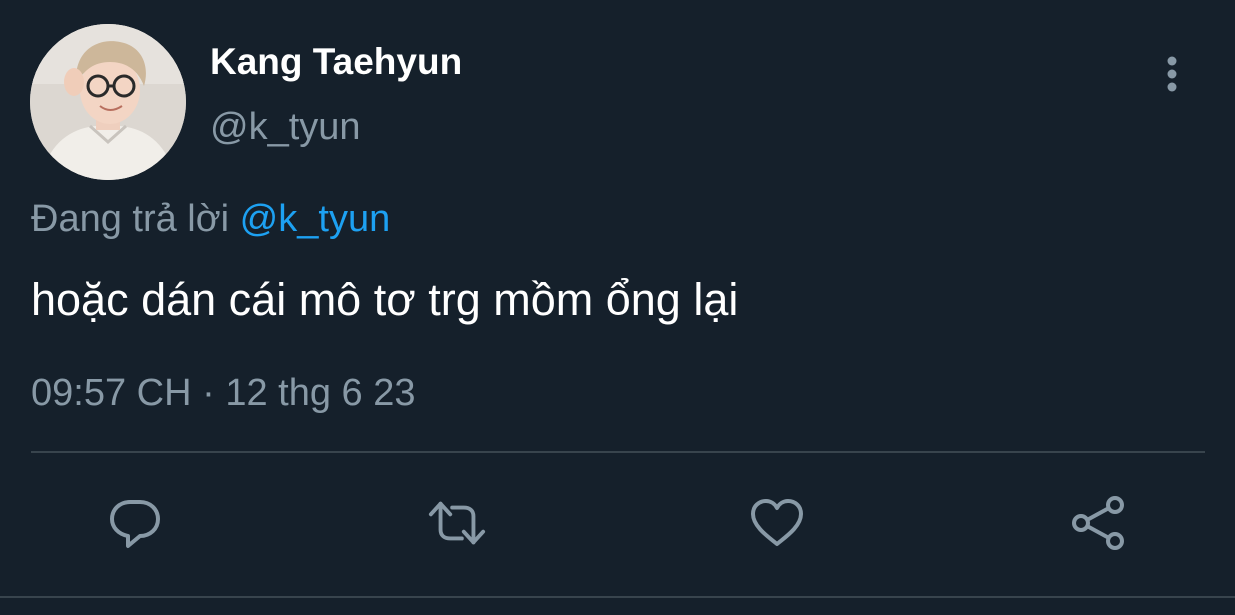 The width and height of the screenshot is (1235, 615). I want to click on reply-mention-link: @k_tyun, so click(315, 219).